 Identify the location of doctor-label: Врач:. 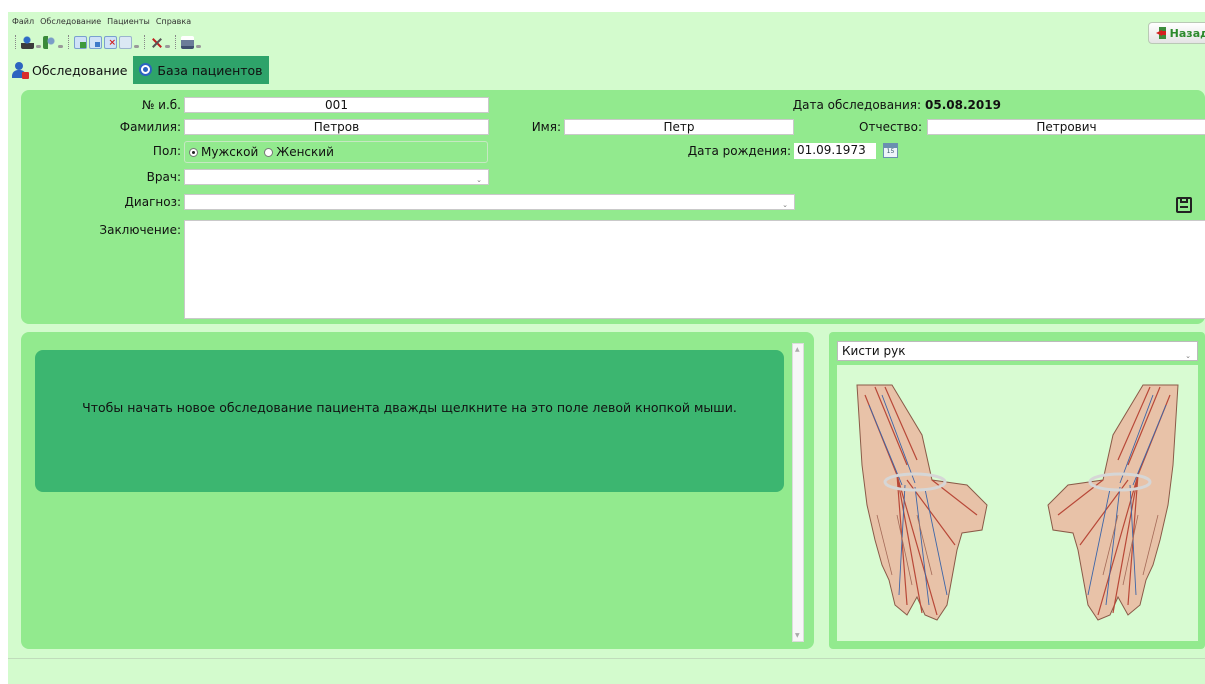
(163, 177).